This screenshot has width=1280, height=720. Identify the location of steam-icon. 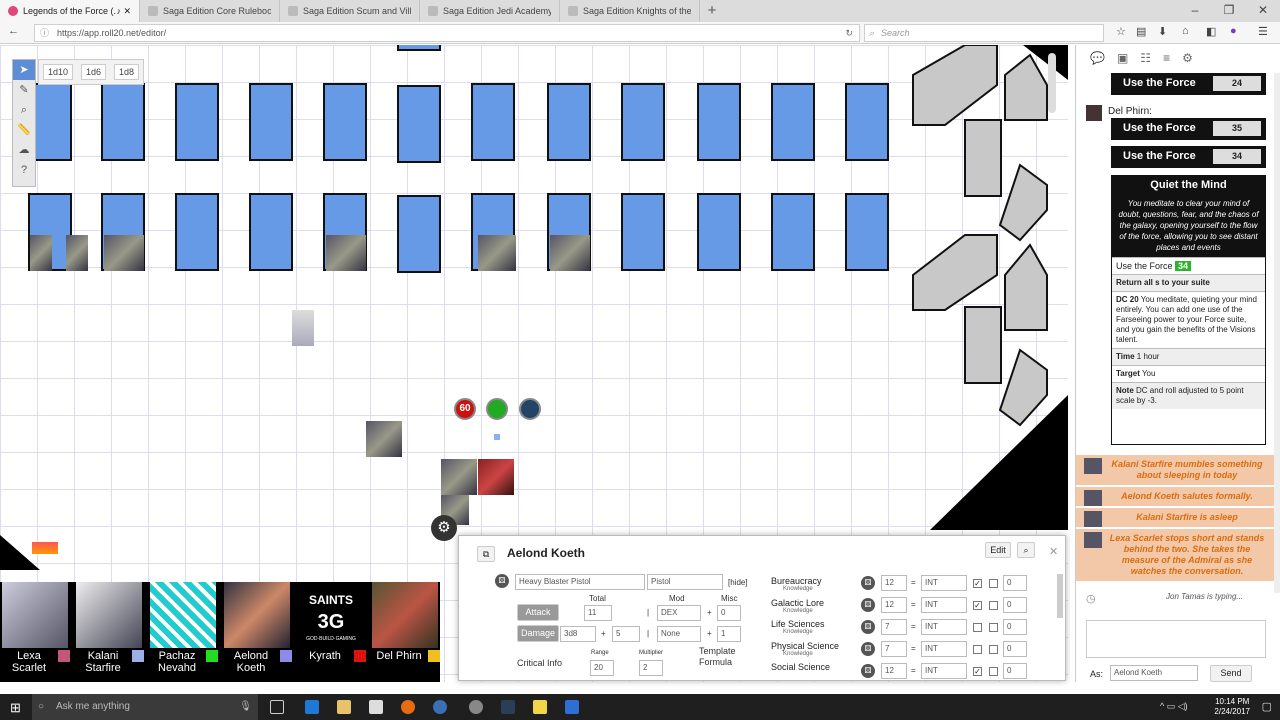
(508, 707).